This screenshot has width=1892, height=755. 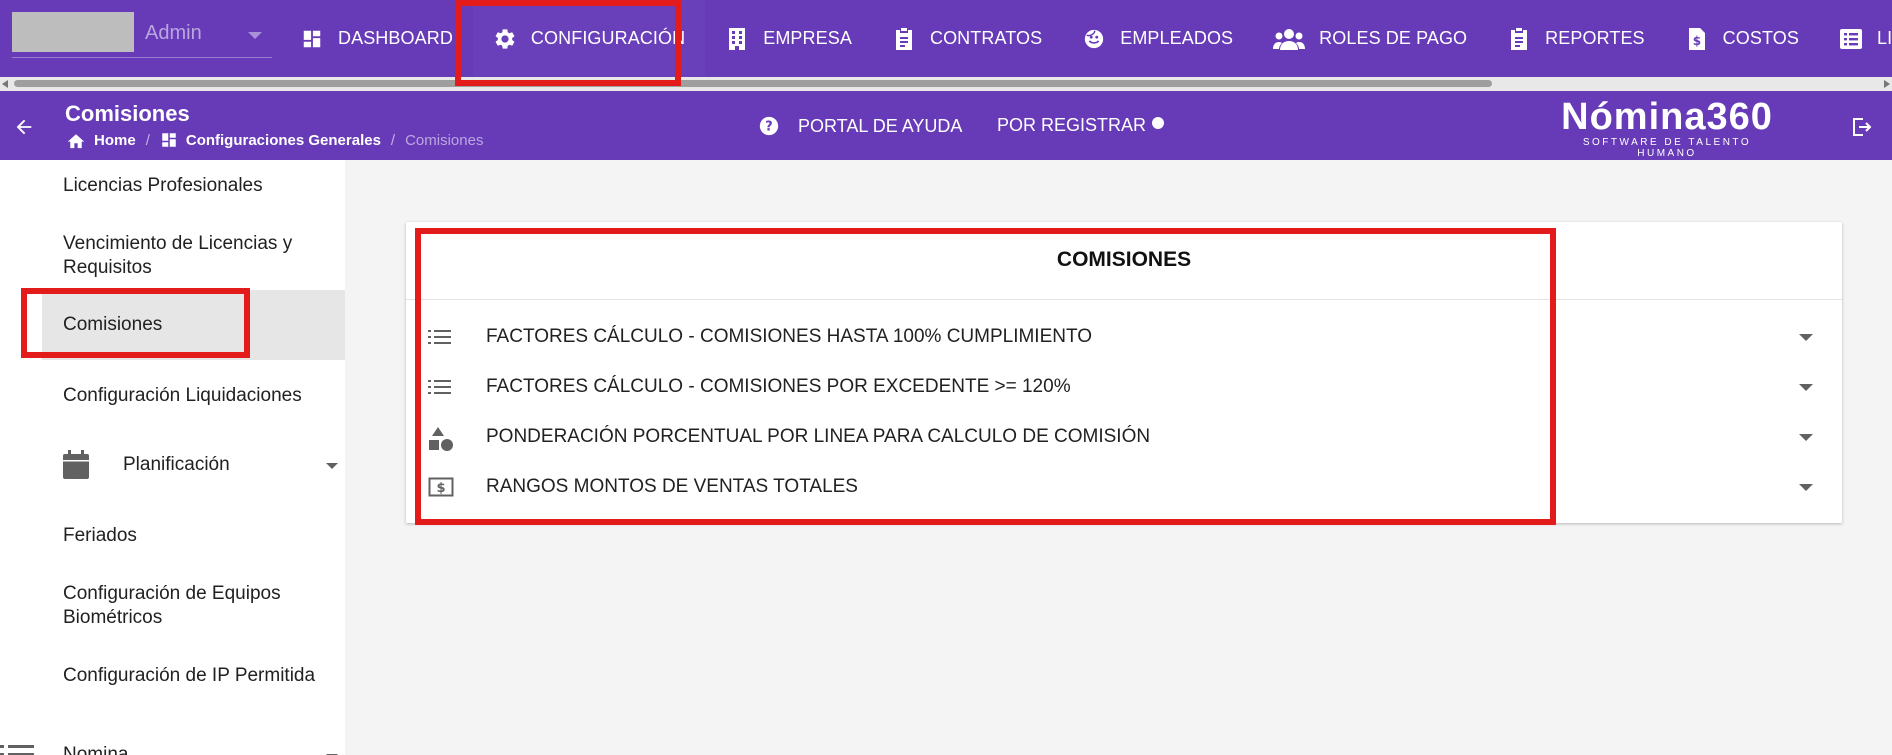 I want to click on clipboard-list-icon, so click(x=1519, y=39).